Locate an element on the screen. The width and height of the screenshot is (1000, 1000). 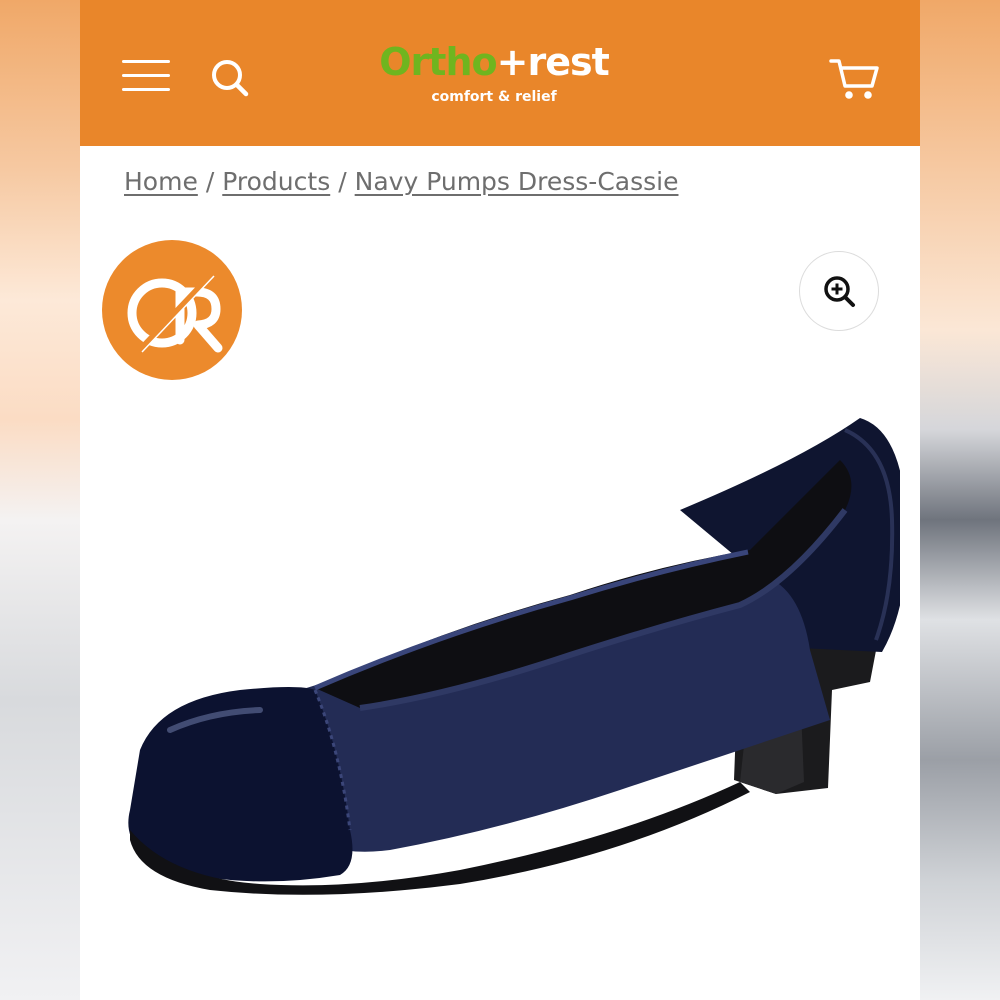
logo-wordmark: Ortho+rest is located at coordinates (494, 62).